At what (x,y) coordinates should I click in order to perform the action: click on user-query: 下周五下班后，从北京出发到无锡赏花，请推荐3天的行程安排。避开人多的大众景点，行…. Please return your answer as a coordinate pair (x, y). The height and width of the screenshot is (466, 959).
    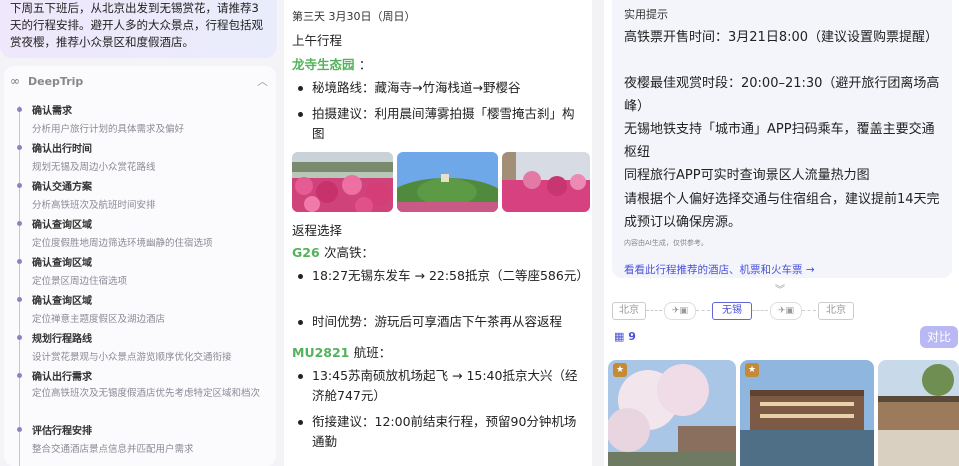
    Looking at the image, I should click on (138, 29).